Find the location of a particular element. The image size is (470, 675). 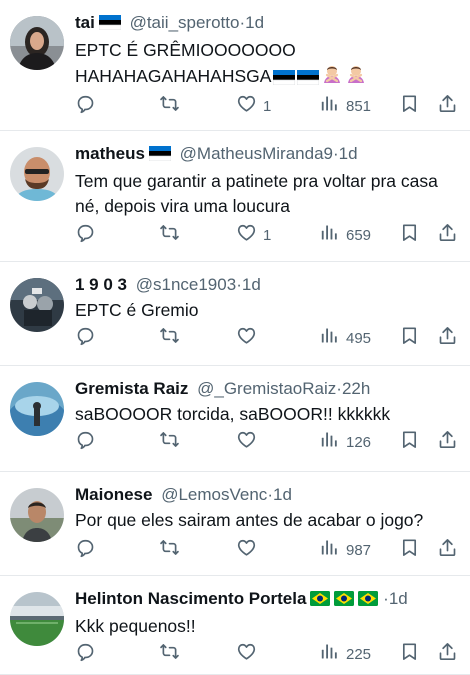

user-handle: @taii_sperotto is located at coordinates (185, 22).